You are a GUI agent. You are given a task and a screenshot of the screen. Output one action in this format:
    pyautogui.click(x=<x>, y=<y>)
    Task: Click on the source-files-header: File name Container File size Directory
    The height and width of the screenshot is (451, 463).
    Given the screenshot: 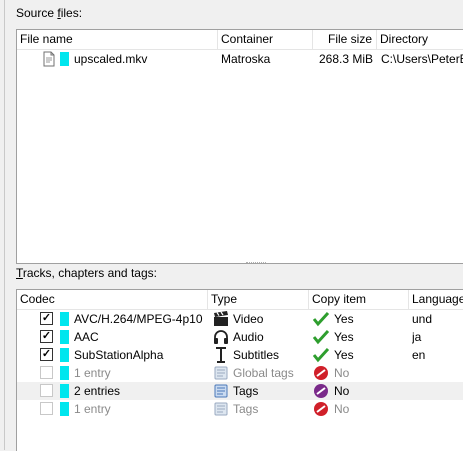 What is the action you would take?
    pyautogui.click(x=240, y=40)
    